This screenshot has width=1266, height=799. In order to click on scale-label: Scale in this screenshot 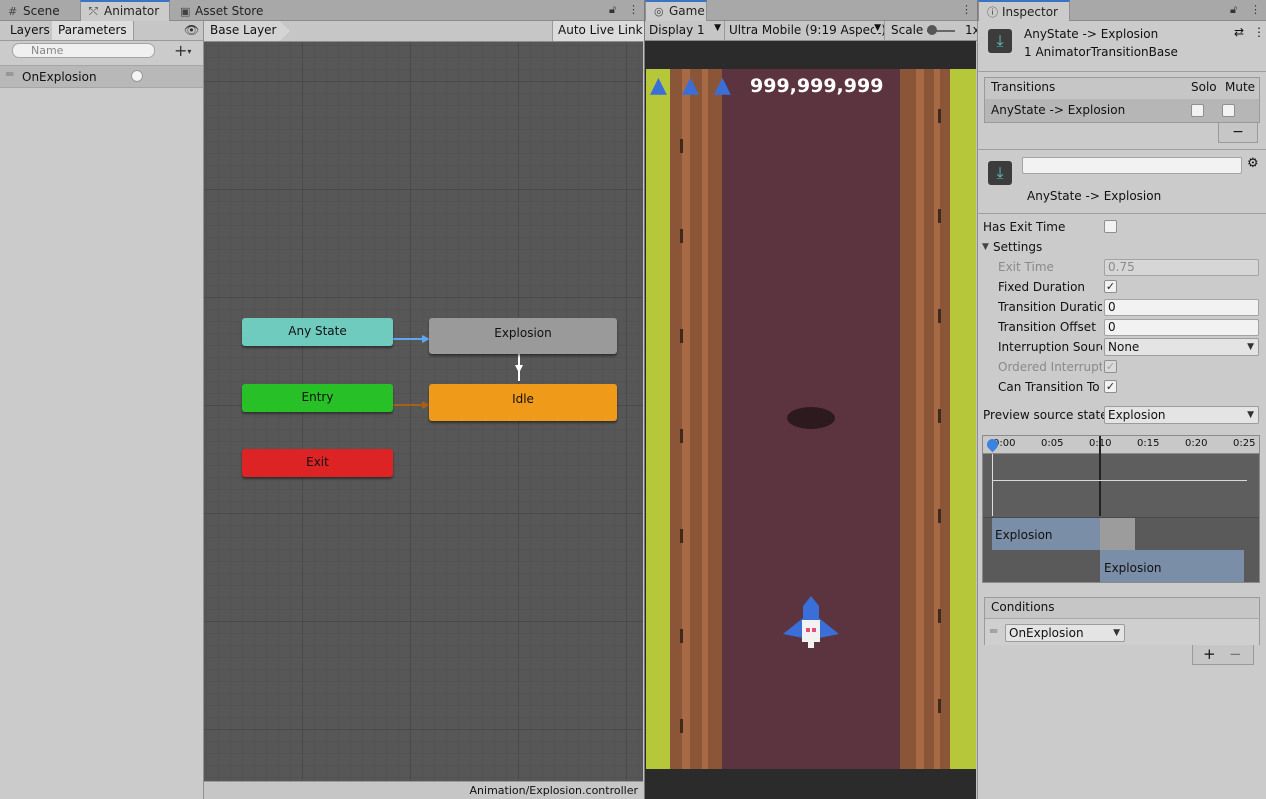, I will do `click(907, 30)`.